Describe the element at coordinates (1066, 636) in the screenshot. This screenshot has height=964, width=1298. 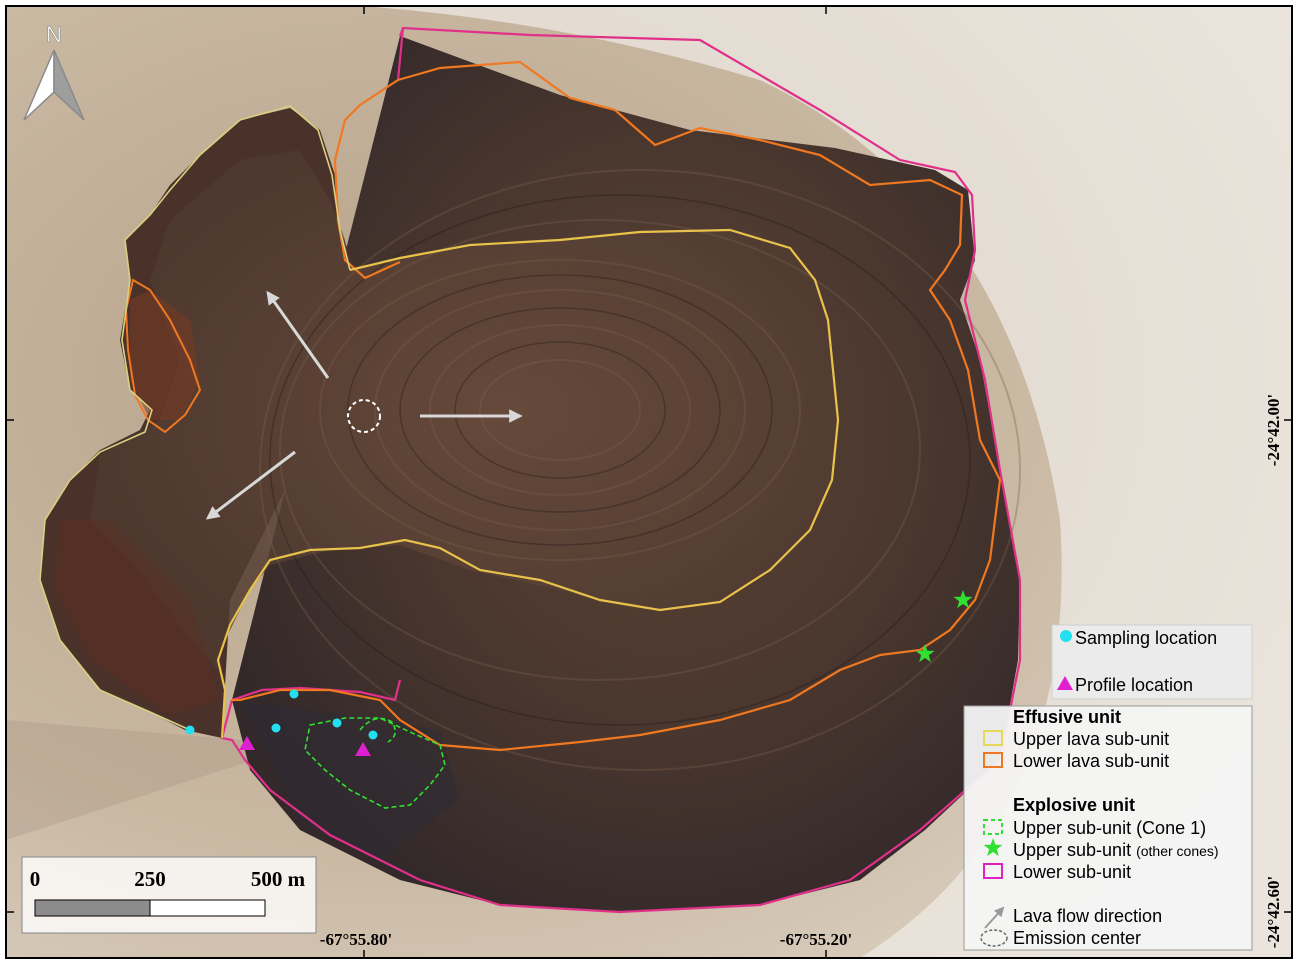
I see `sampling-legend-icon` at that location.